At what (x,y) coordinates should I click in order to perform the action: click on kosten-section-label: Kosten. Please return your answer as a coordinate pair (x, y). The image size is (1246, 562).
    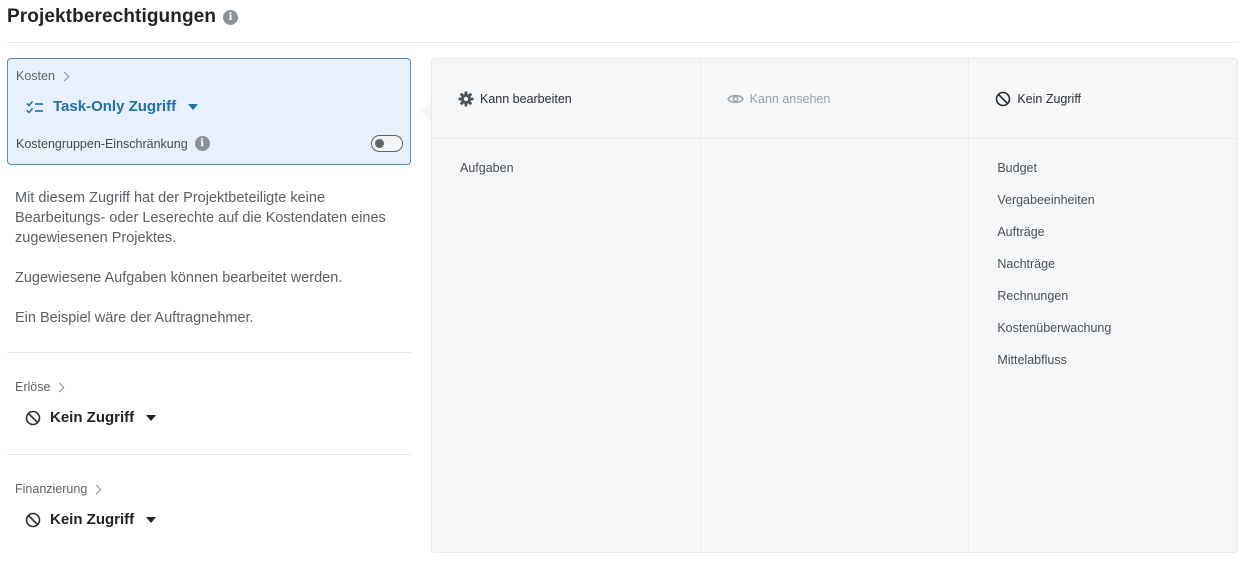
    Looking at the image, I should click on (35, 76).